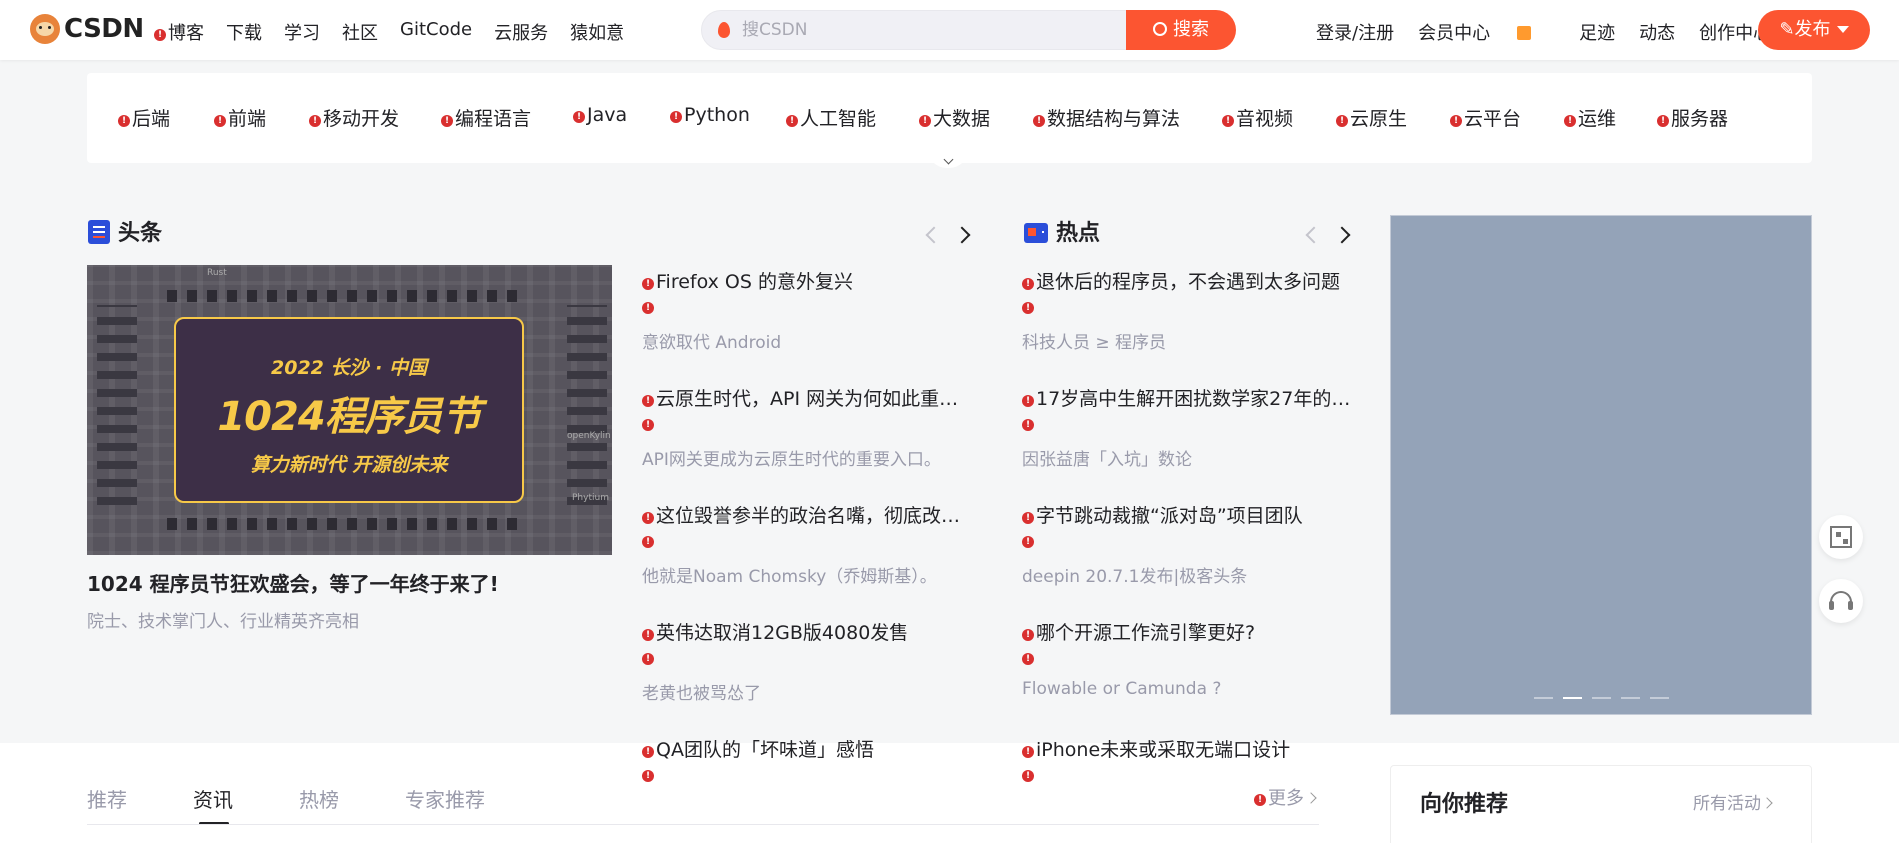 The height and width of the screenshot is (843, 1899). I want to click on search-button: 搜索, so click(1181, 30).